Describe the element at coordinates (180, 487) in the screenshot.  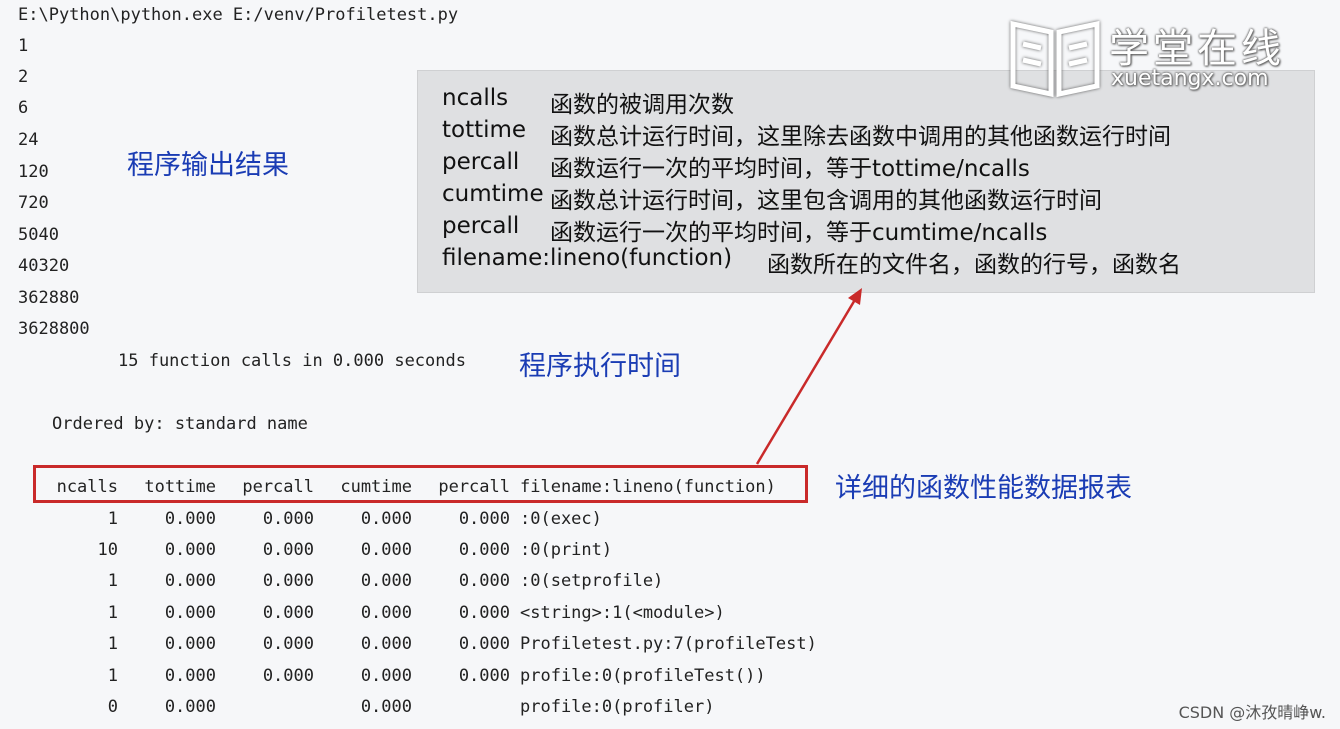
I see `header-tottime: tottime` at that location.